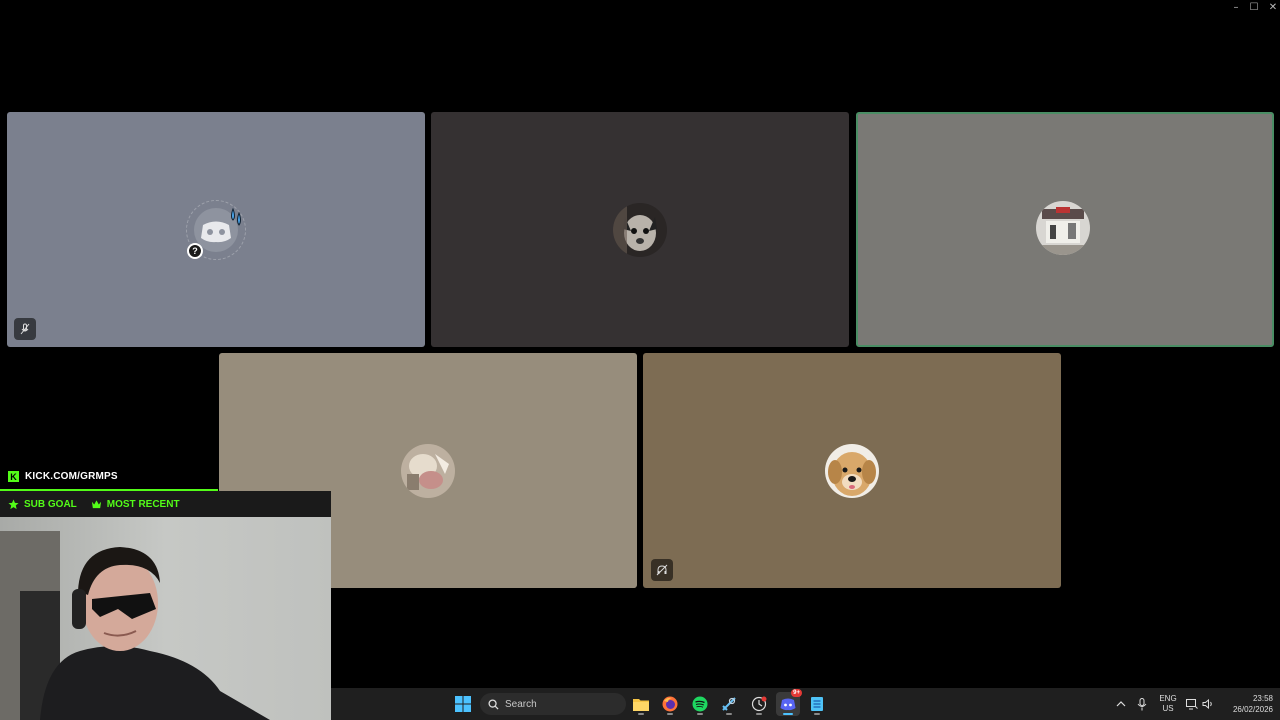  What do you see at coordinates (96, 503) in the screenshot?
I see `crown-icon` at bounding box center [96, 503].